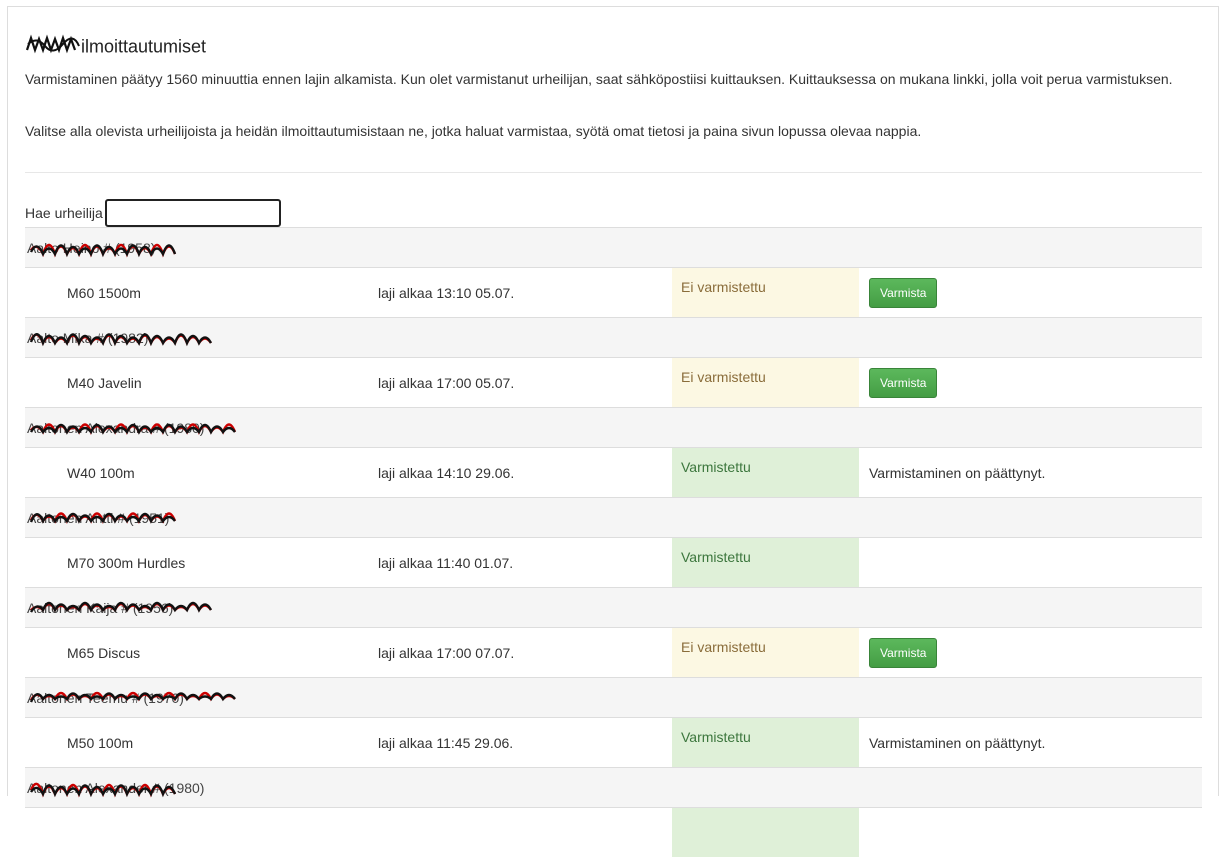 The image size is (1225, 857). I want to click on page-title: ilmoittautumiset, so click(115, 45).